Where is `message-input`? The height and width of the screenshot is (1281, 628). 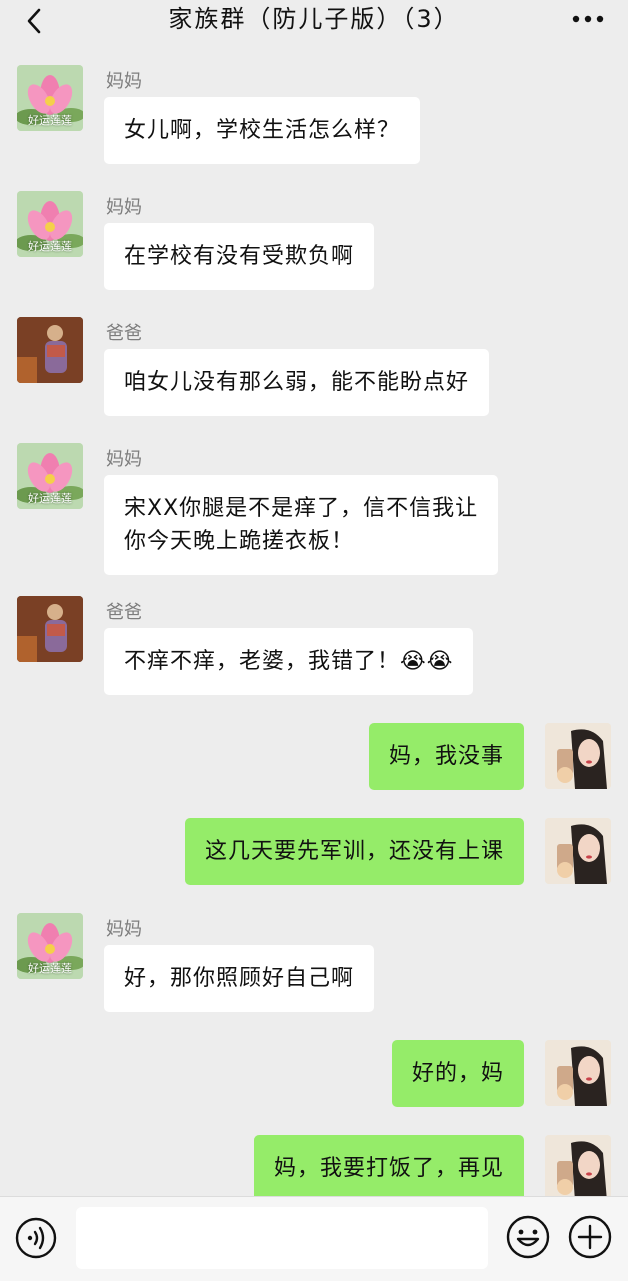
message-input is located at coordinates (282, 1238).